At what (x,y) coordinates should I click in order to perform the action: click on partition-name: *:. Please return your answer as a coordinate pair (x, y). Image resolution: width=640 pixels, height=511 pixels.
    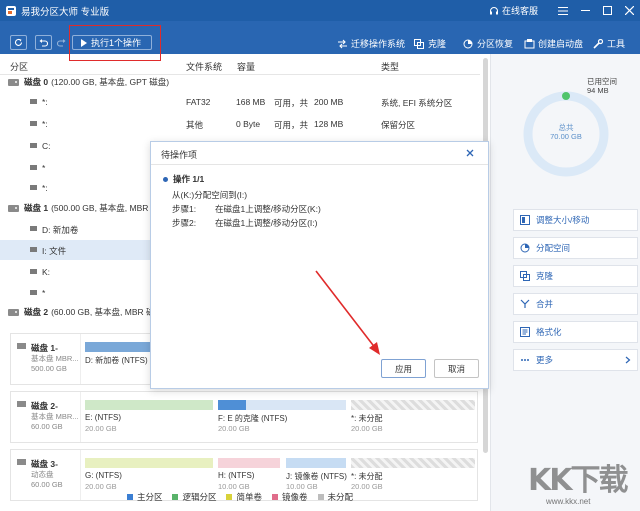
    Looking at the image, I should click on (45, 124).